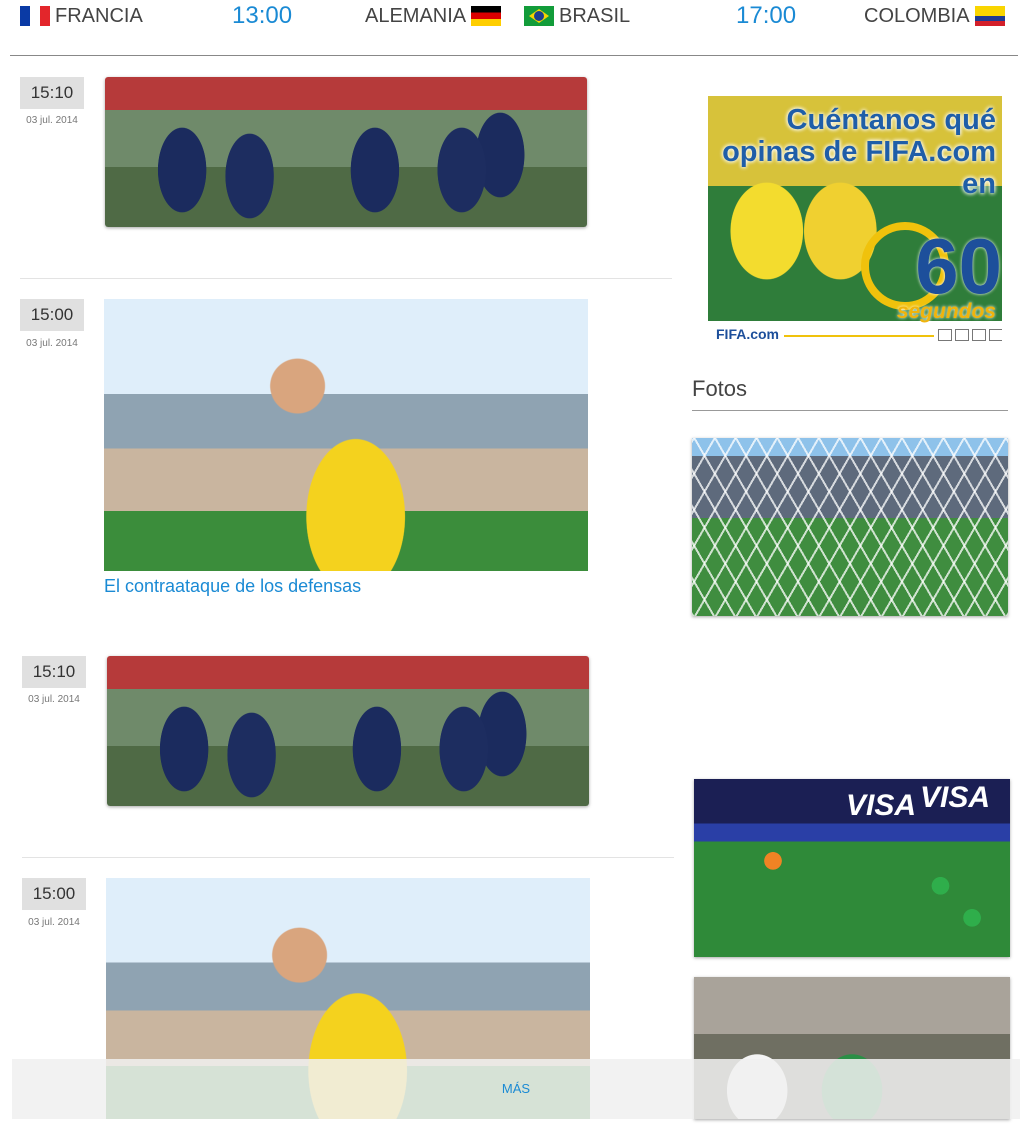  I want to click on top-divider, so click(514, 55).